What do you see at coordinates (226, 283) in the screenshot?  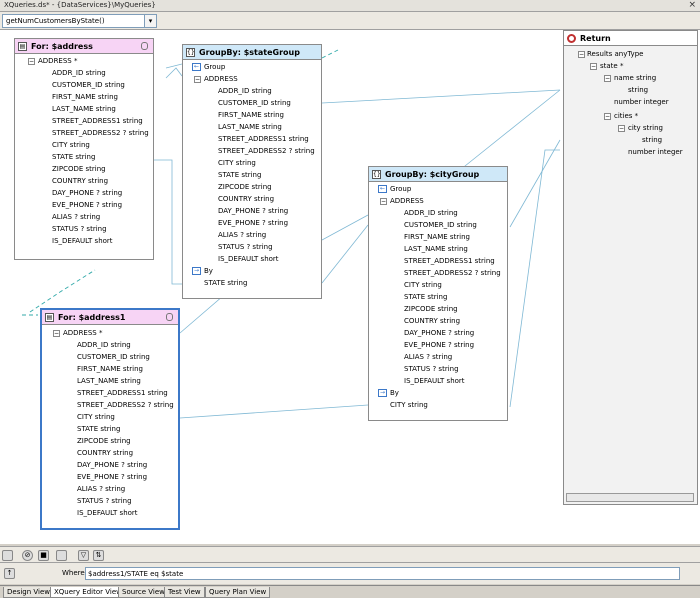 I see `by-field: STATE string` at bounding box center [226, 283].